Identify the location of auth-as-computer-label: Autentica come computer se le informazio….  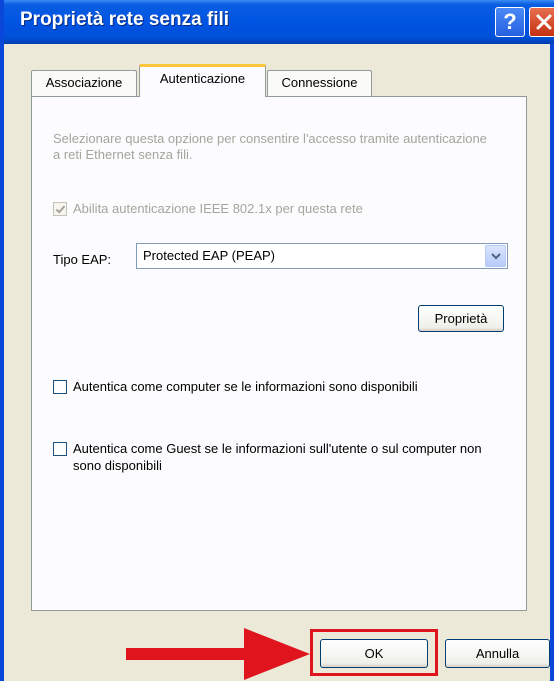
(245, 386).